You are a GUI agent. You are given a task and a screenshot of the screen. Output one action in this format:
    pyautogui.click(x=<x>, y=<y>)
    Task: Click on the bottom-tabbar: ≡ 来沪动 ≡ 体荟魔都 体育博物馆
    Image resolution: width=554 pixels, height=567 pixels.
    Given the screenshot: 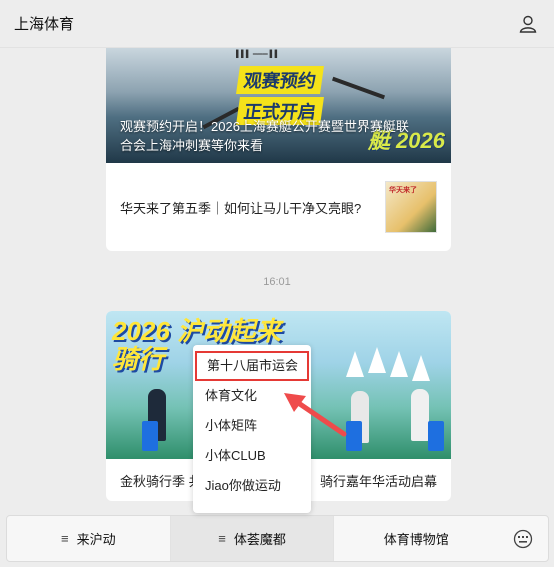 What is the action you would take?
    pyautogui.click(x=277, y=538)
    